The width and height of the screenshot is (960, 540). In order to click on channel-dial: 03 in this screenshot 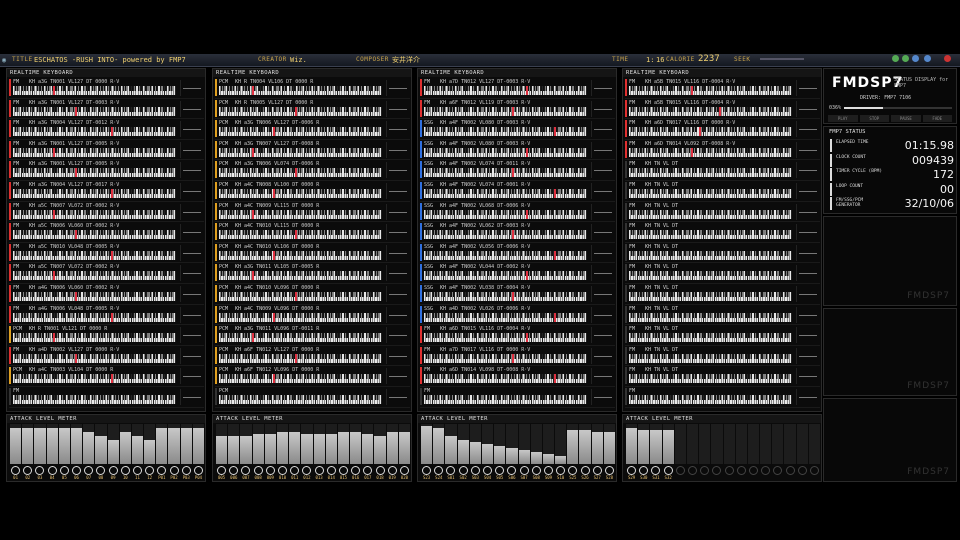, I will do `click(39, 473)`.